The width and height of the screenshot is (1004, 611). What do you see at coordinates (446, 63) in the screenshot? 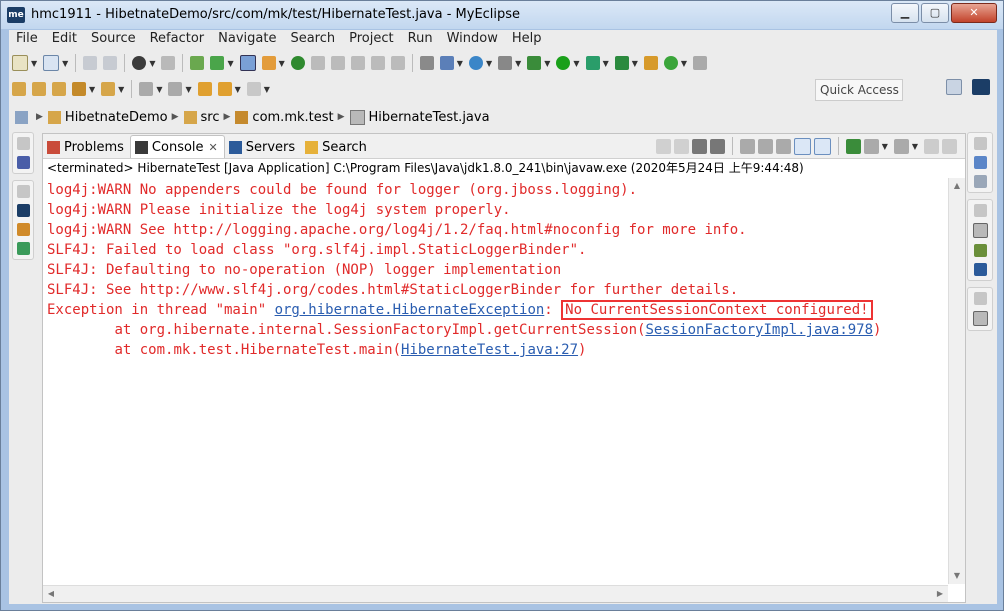
I see `search-tool-icon` at bounding box center [446, 63].